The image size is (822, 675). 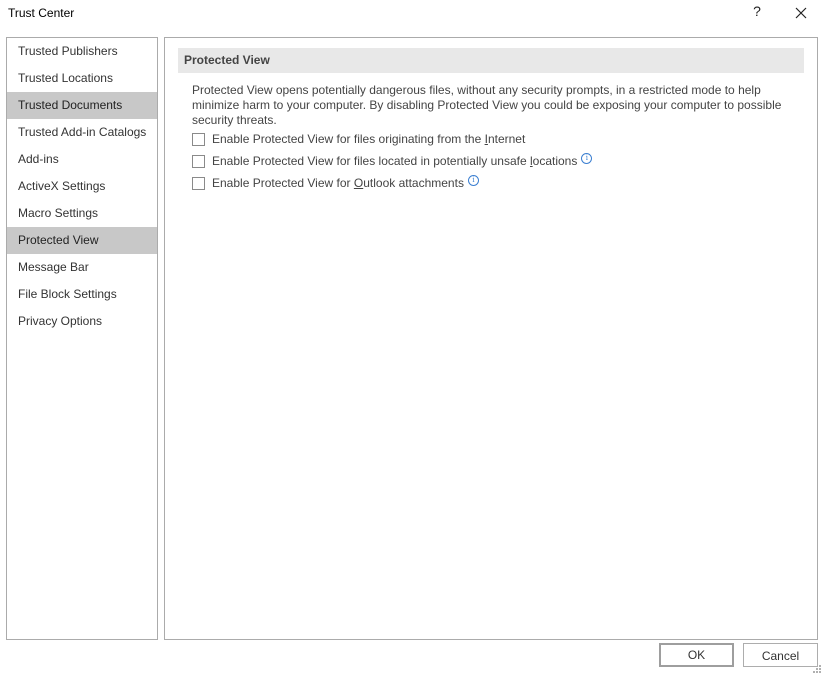 I want to click on sidebar-item-macro-settings: Macro Settings, so click(x=82, y=213).